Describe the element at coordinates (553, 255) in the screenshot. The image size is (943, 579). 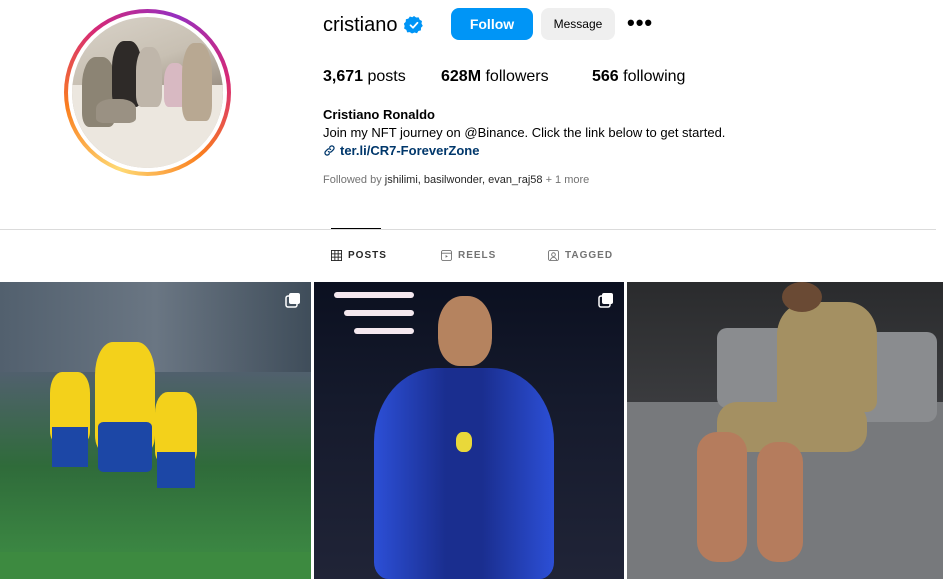
I see `tagged-icon` at that location.